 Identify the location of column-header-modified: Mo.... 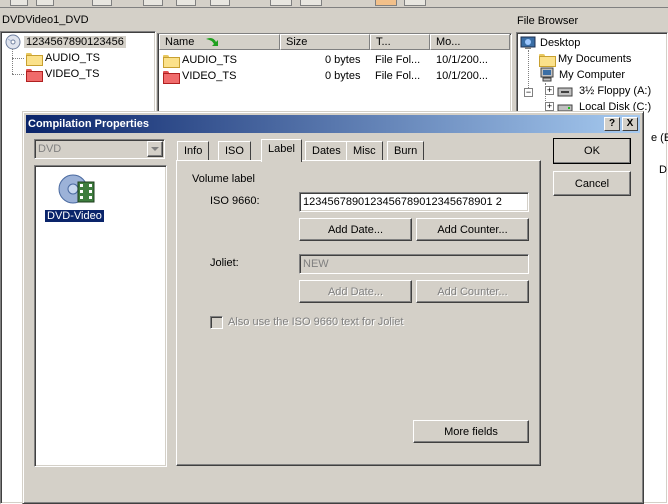
(470, 42).